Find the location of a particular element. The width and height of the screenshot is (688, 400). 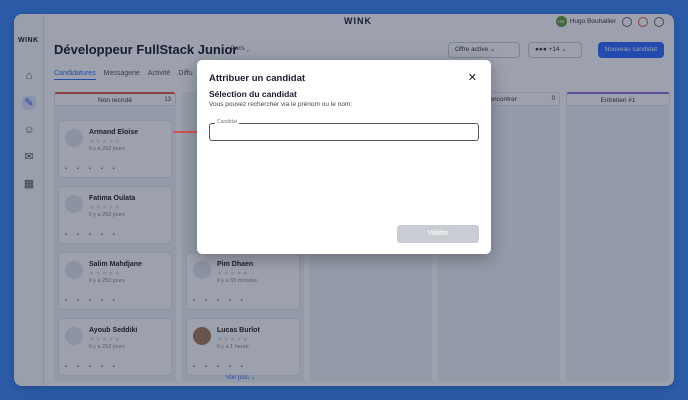

candidate-input is located at coordinates (344, 132).